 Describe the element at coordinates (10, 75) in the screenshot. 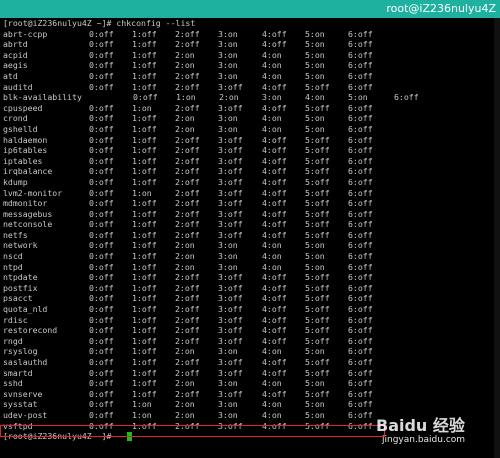

I see `service-name: atd` at that location.